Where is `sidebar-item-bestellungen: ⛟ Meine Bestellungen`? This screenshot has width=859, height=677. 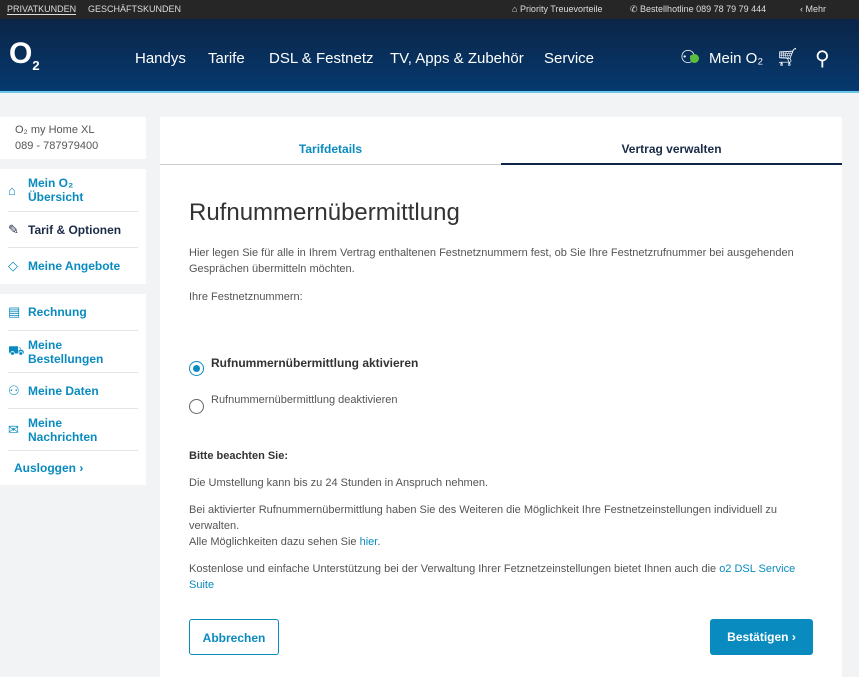
sidebar-item-bestellungen: ⛟ Meine Bestellungen is located at coordinates (73, 352).